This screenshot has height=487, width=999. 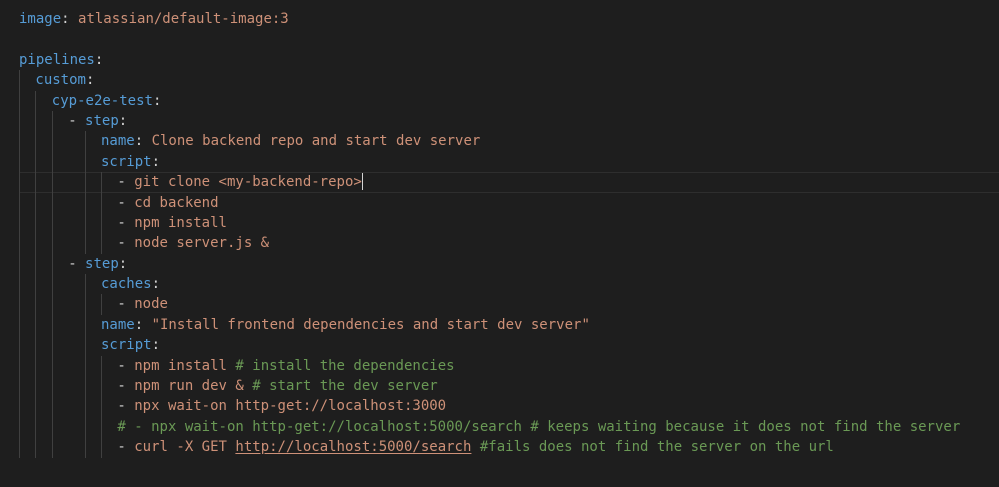 I want to click on code-line: - cd backend, so click(x=499, y=202).